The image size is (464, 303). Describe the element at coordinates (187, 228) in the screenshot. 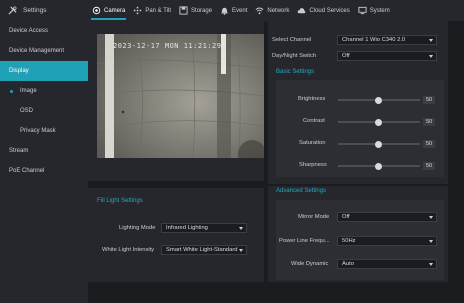

I see `lighting-mode-value: Infrared Lighting` at that location.